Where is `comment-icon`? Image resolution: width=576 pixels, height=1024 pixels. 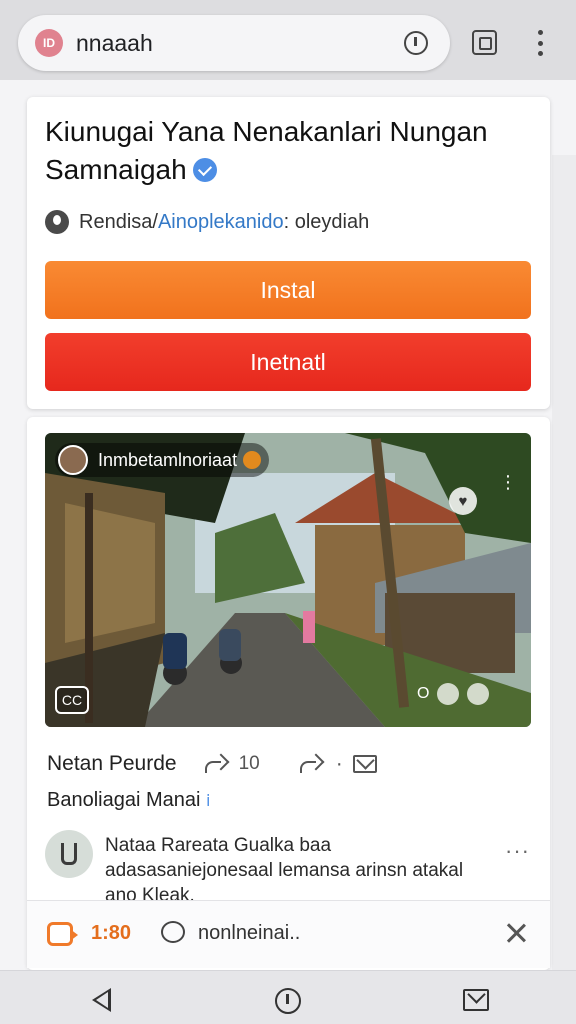
comment-icon is located at coordinates (173, 932).